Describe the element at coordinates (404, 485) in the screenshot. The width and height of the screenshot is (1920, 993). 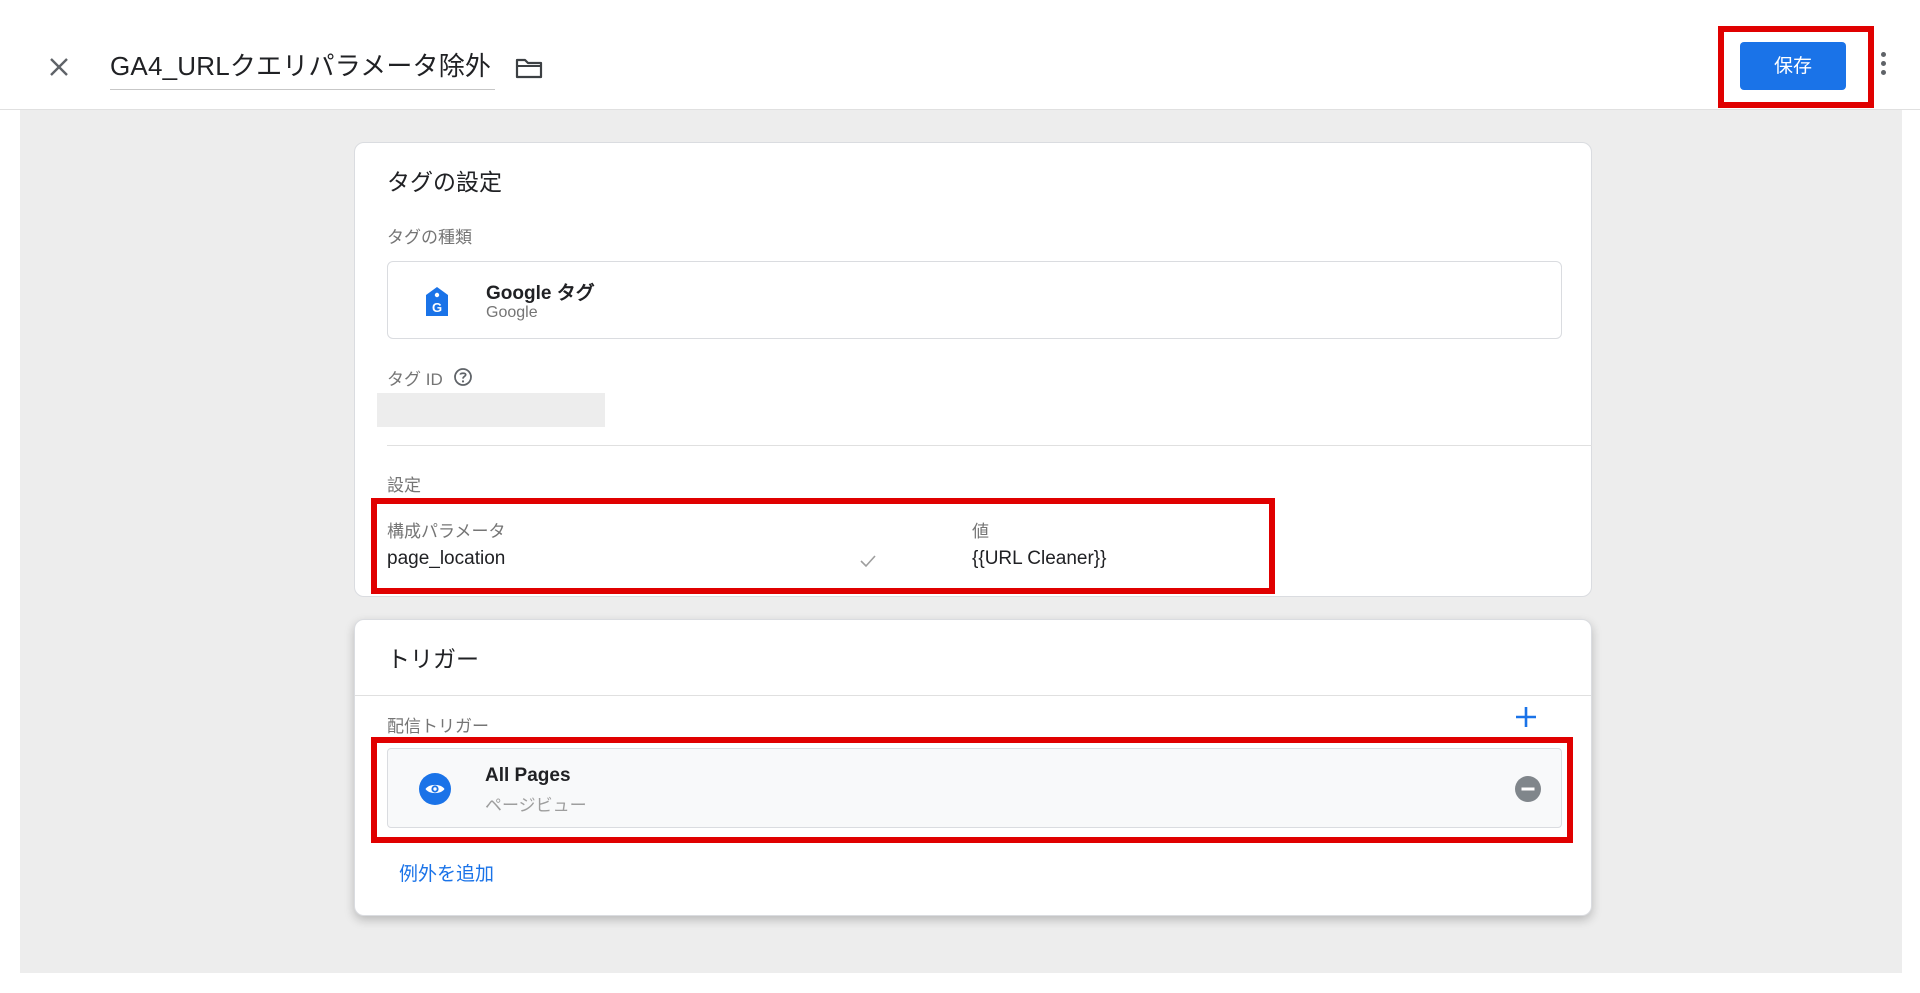
I see `settings-label: 設定` at that location.